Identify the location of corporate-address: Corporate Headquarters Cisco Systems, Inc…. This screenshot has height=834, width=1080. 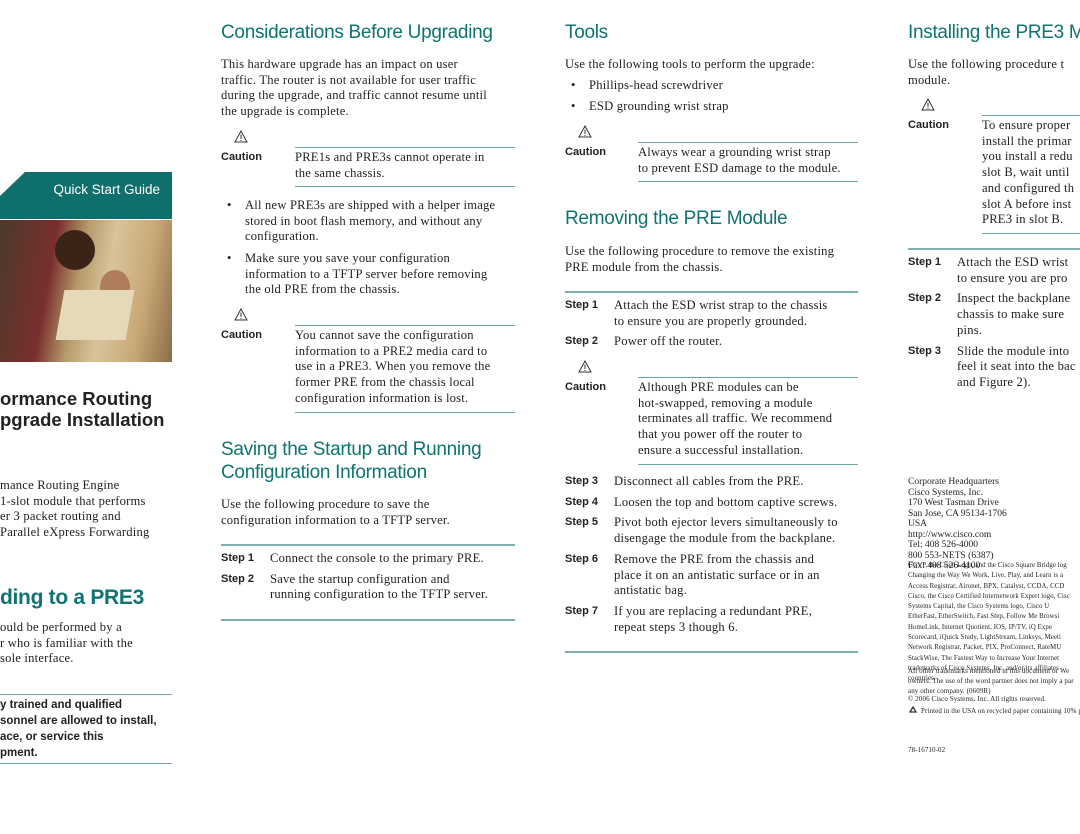
(957, 524).